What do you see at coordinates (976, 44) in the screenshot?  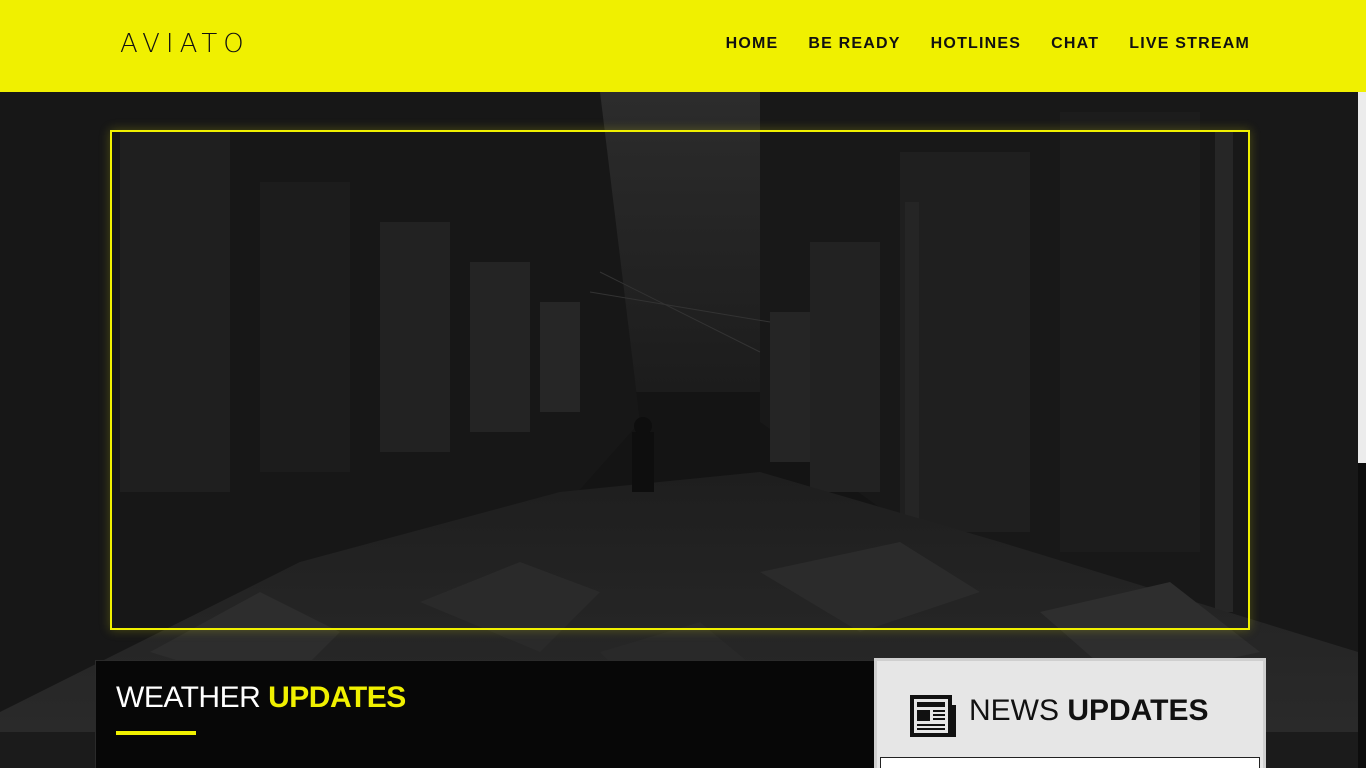 I see `nav-hotlines-link: HOTLINES` at bounding box center [976, 44].